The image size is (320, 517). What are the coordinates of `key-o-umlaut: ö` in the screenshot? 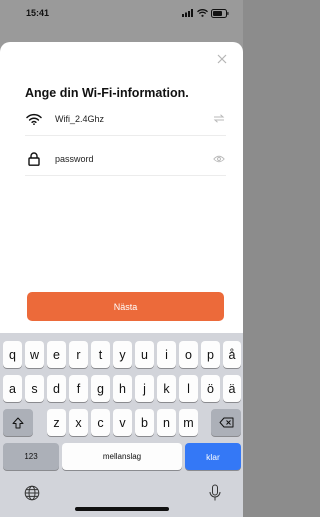 It's located at (210, 388).